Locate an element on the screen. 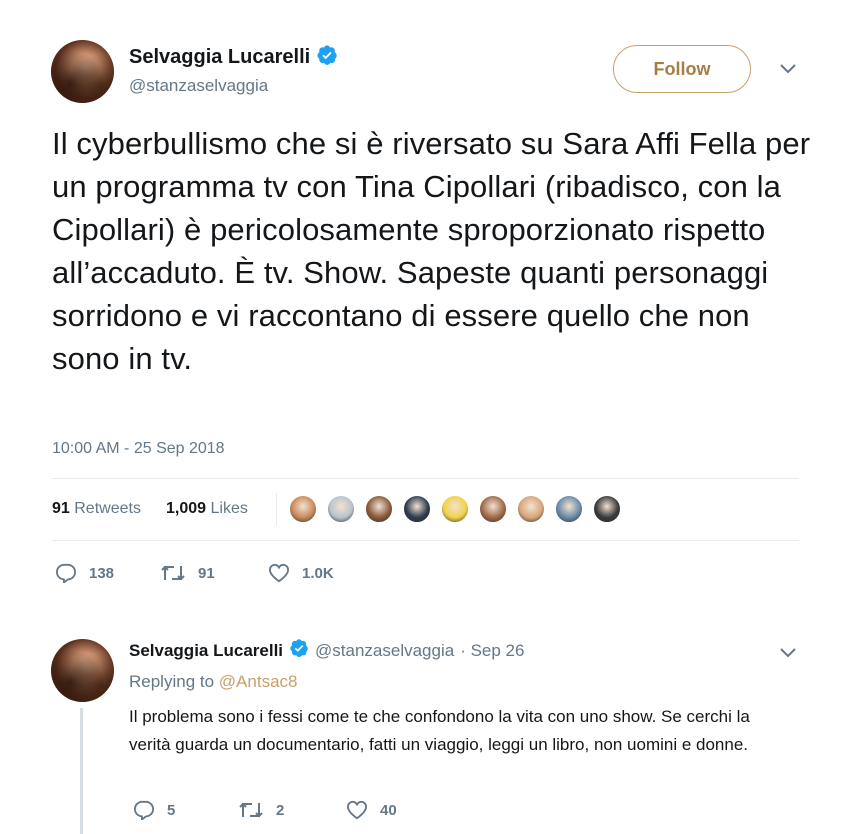 Image resolution: width=849 pixels, height=834 pixels. retweet-label: Retweets is located at coordinates (107, 508).